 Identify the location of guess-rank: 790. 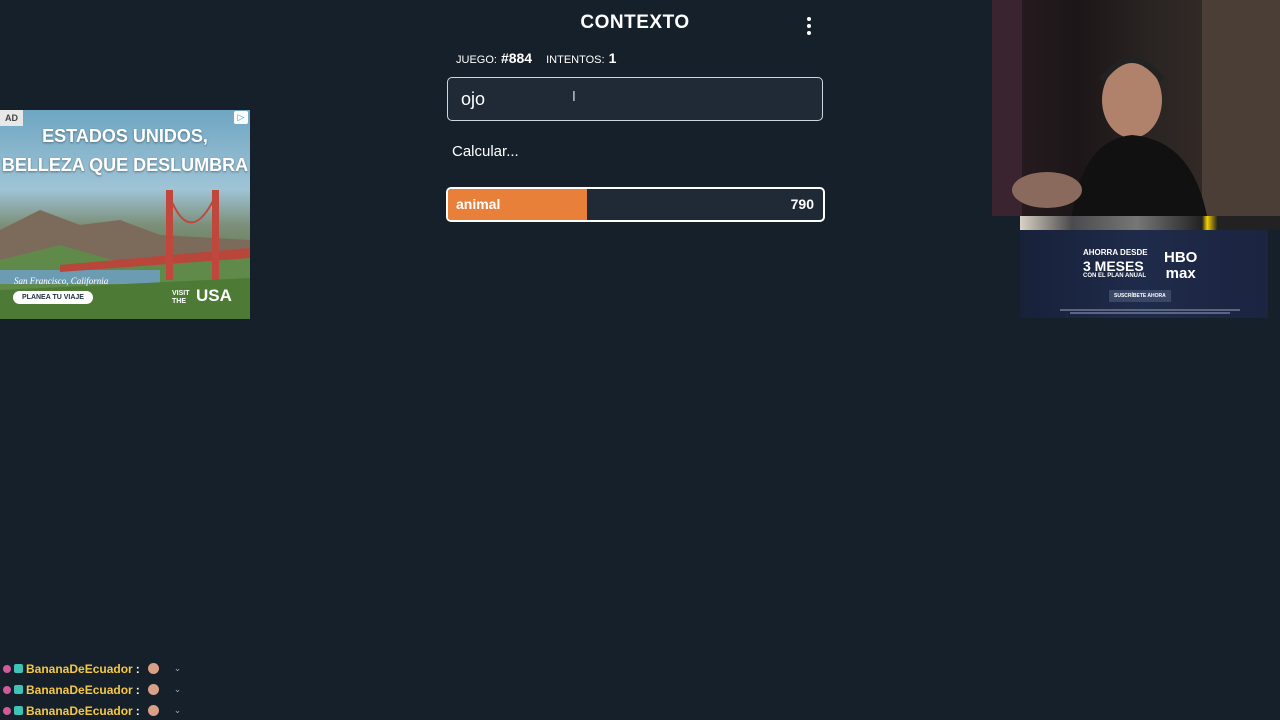
(802, 204).